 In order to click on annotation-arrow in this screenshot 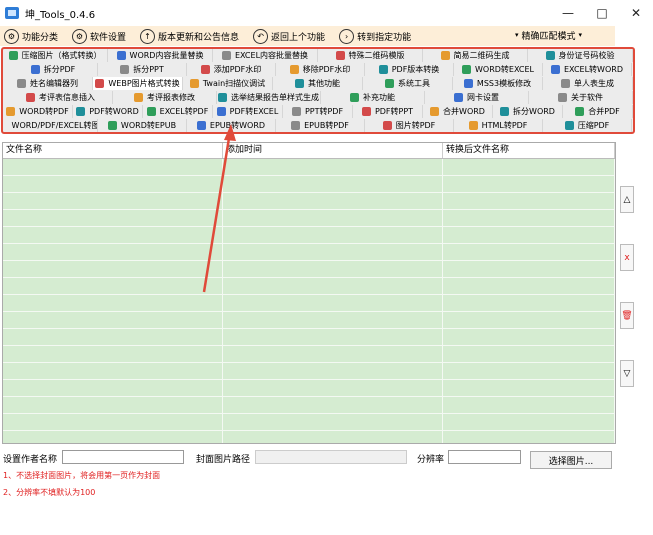, I will do `click(219, 208)`.